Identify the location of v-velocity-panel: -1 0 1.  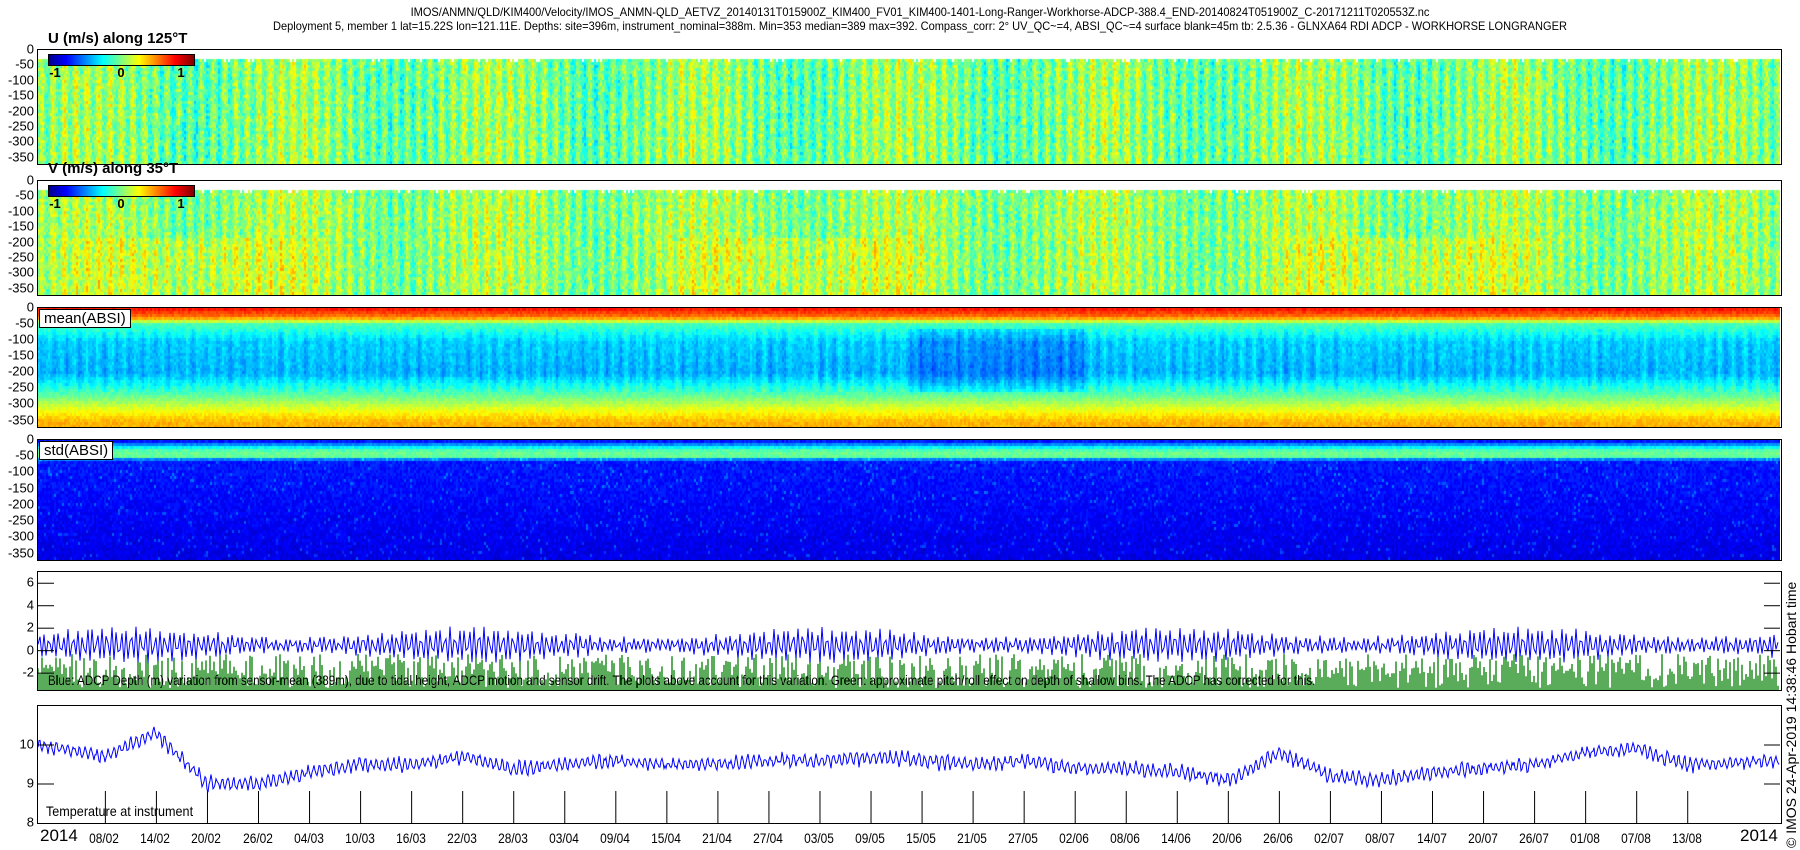
(909, 238).